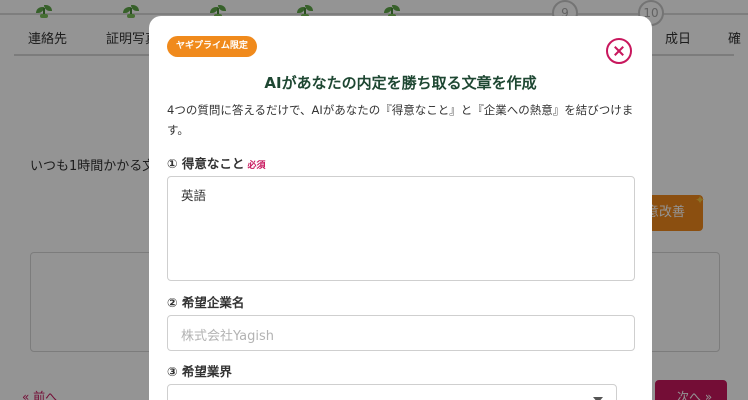  Describe the element at coordinates (256, 166) in the screenshot. I see `required-badge: 必須` at that location.